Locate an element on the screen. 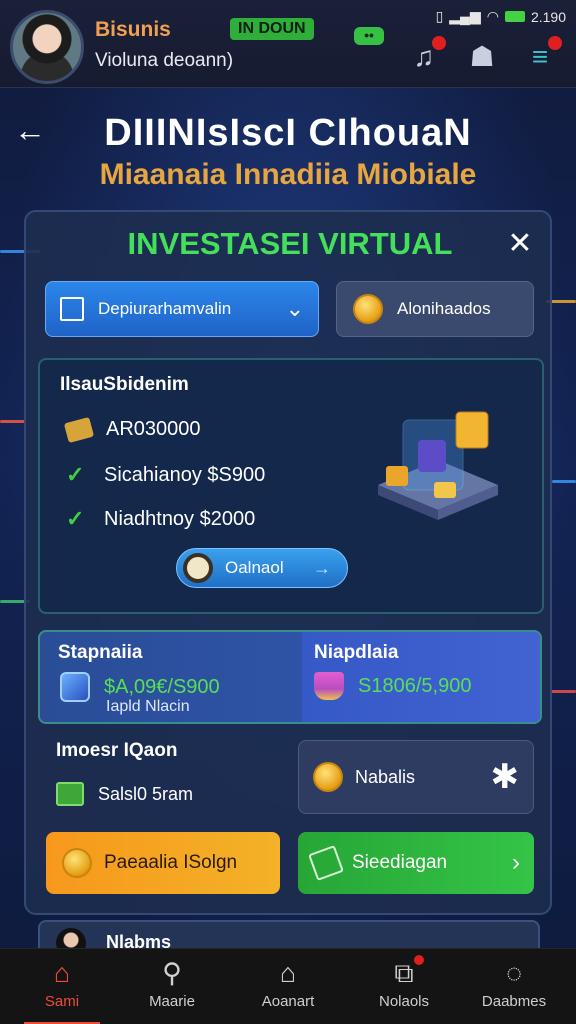 The image size is (576, 1024). close-button: ✕ is located at coordinates (520, 243).